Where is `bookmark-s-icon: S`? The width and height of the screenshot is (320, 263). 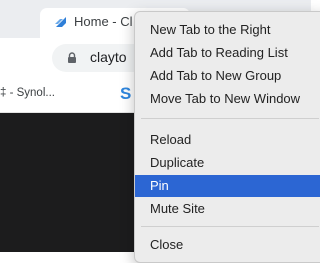 bookmark-s-icon: S is located at coordinates (125, 94).